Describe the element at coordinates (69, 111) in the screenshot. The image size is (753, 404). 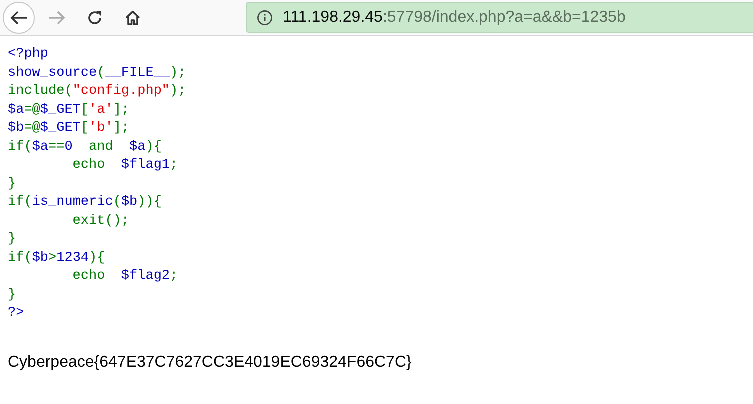
I see `code-line: $a=@$_GET['a'];` at that location.